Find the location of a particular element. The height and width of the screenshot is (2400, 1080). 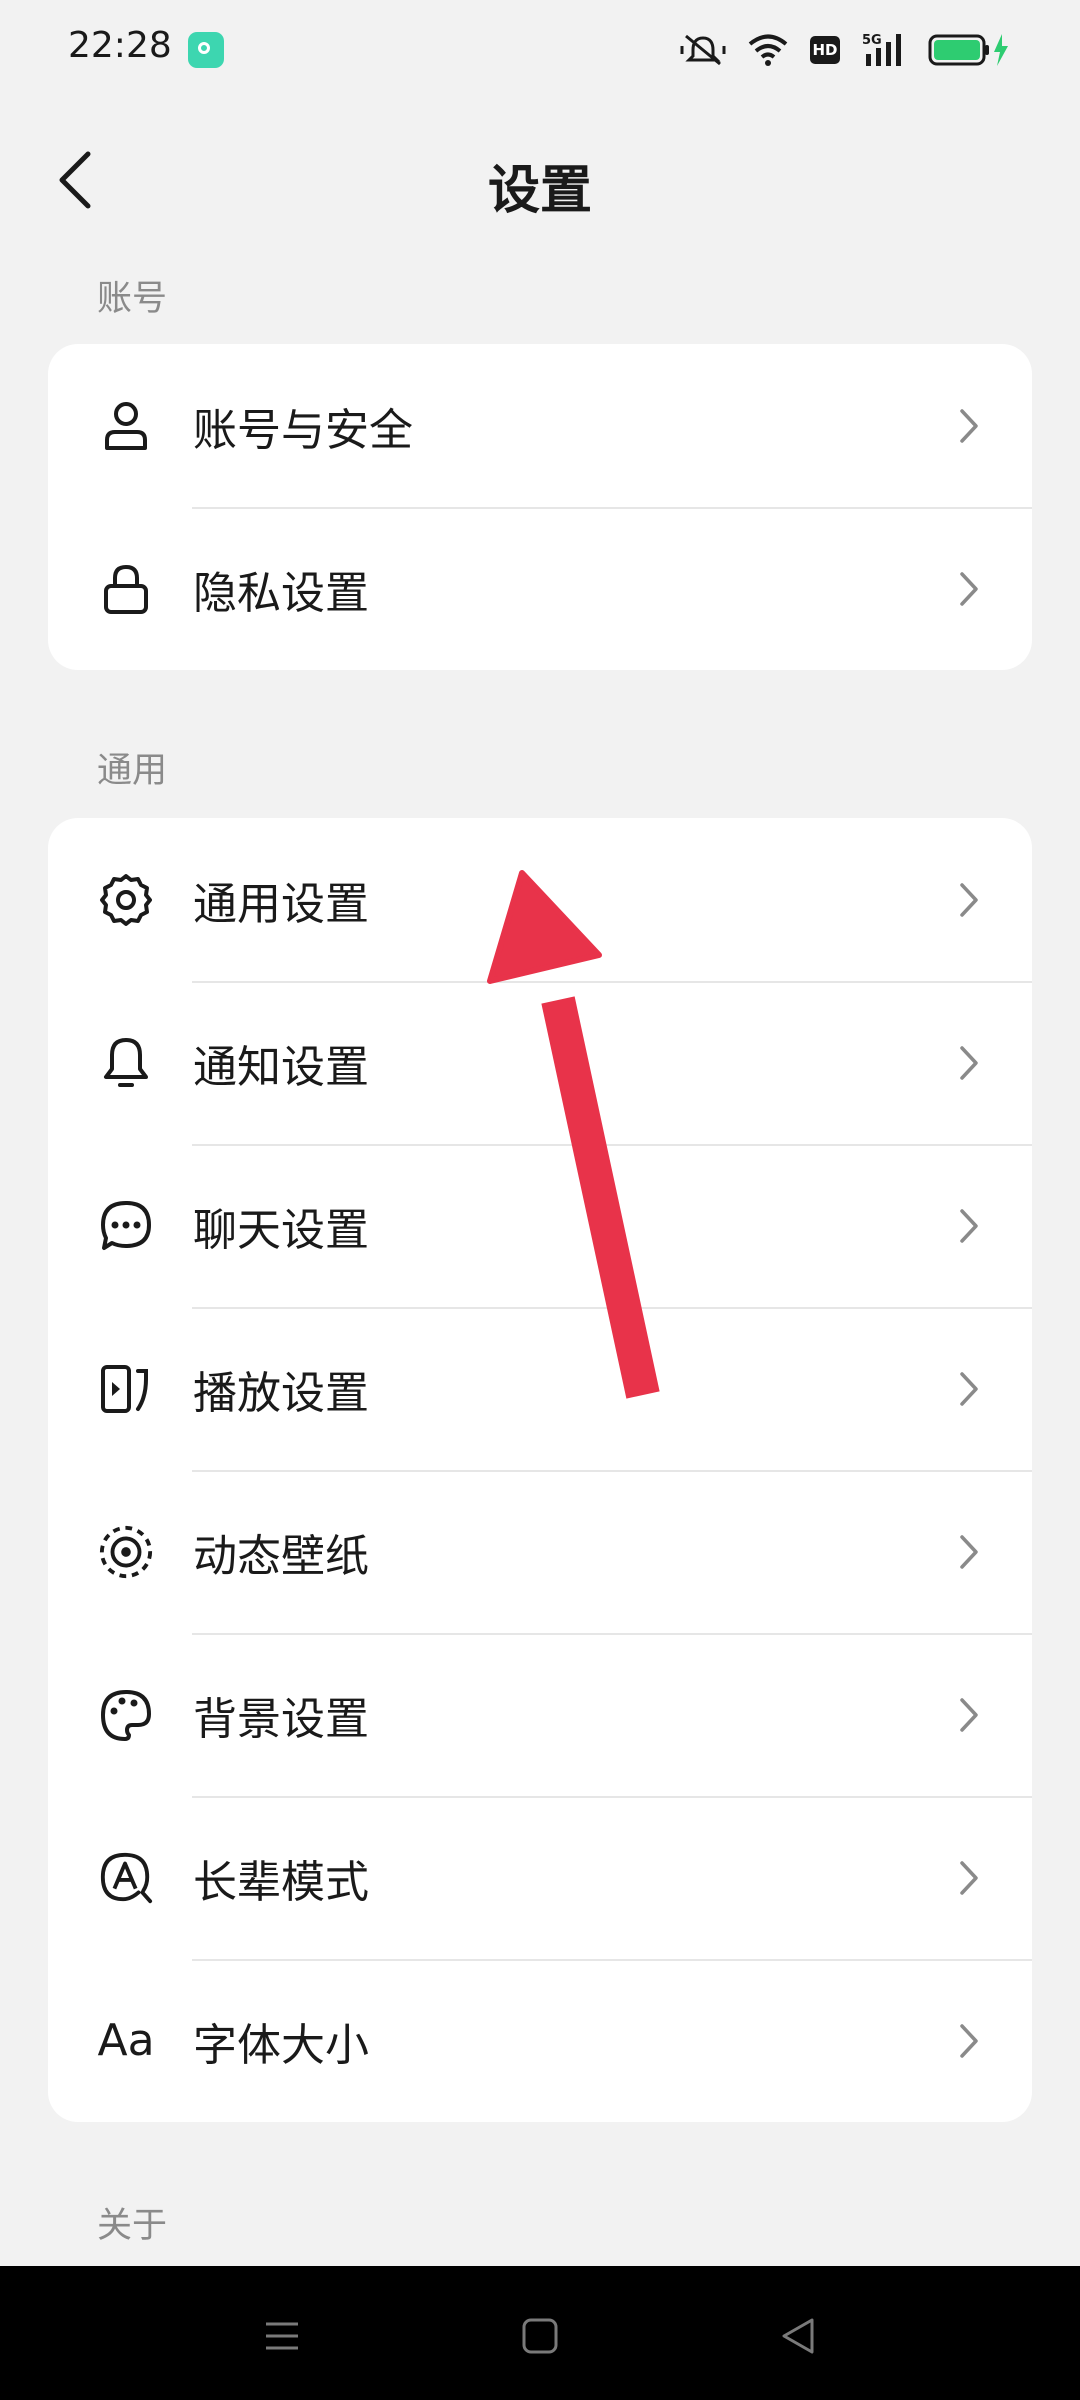

row-live-wallpaper: 动态壁纸 is located at coordinates (540, 1551).